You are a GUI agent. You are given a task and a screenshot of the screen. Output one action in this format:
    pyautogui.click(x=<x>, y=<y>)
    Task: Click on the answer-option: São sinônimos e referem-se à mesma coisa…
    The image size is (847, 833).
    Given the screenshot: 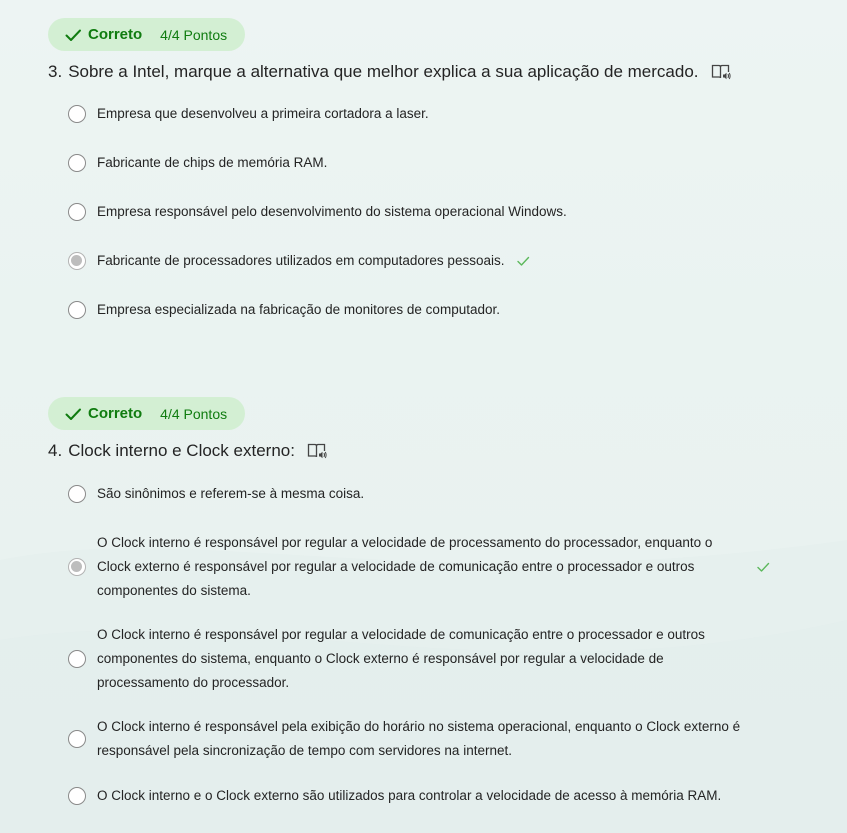 What is the action you would take?
    pyautogui.click(x=428, y=494)
    